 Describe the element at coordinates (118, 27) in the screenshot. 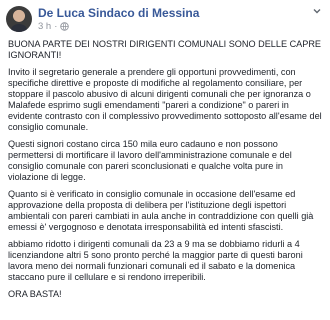

I see `post-subline: 3 h ·` at that location.